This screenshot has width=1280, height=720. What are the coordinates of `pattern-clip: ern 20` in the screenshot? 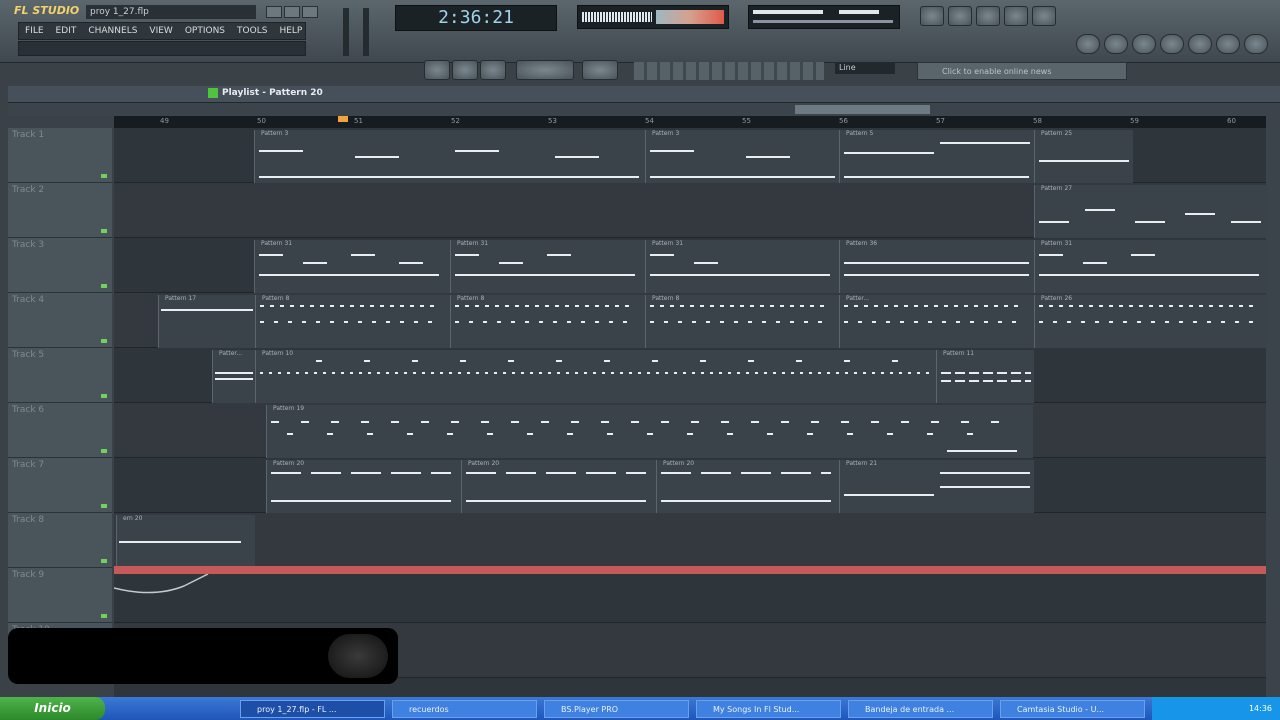 It's located at (185, 541).